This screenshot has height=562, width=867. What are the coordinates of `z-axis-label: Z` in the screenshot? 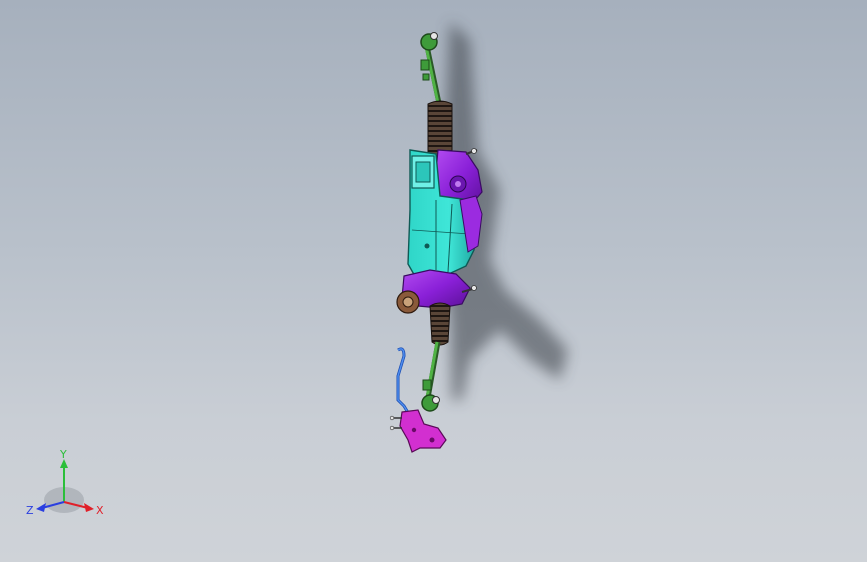 It's located at (30, 510).